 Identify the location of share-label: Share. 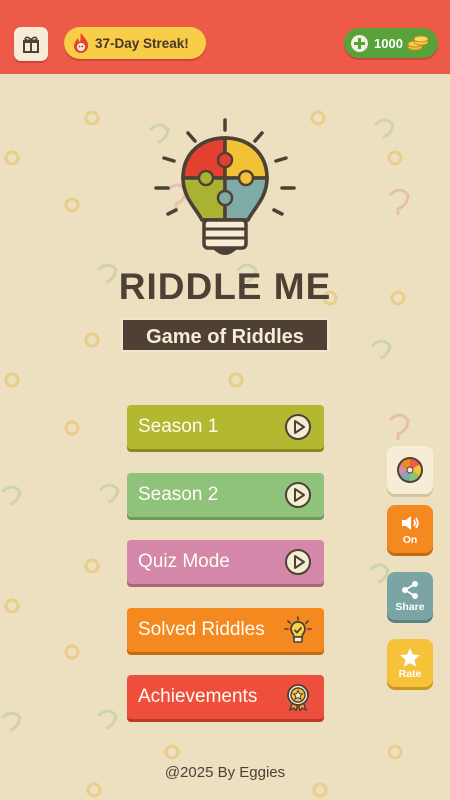
(410, 607).